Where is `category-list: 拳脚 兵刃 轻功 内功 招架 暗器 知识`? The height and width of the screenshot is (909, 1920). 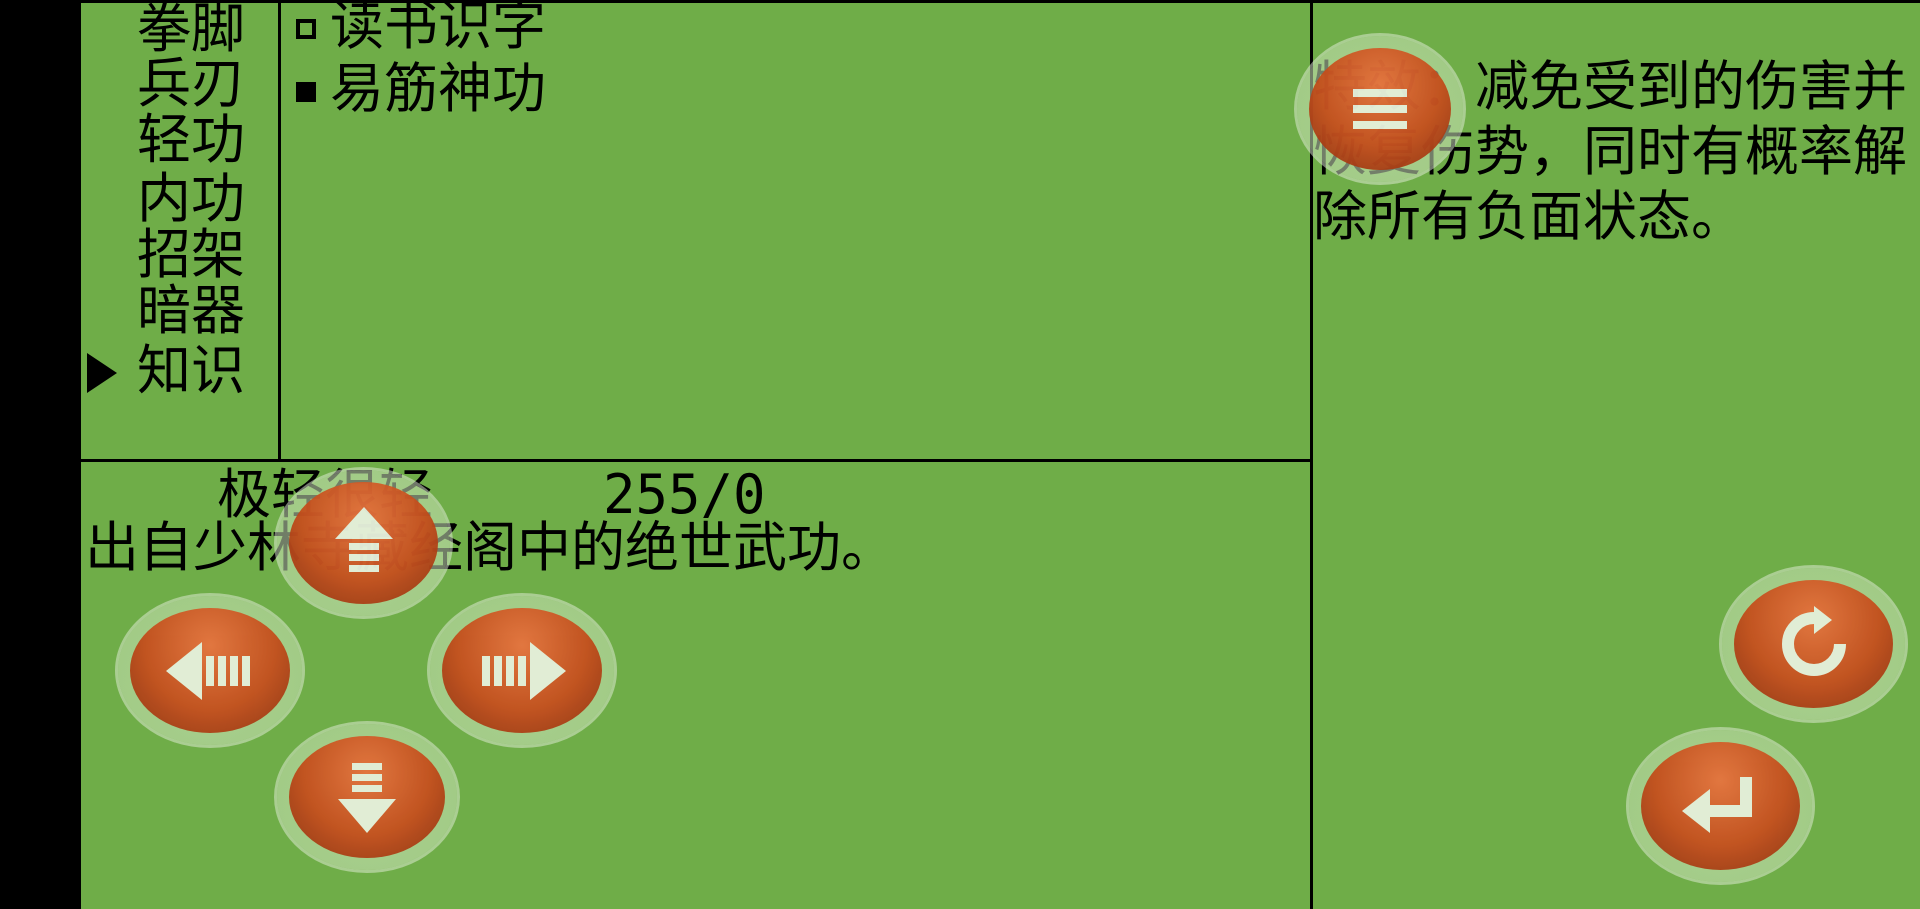 category-list: 拳脚 兵刃 轻功 内功 招架 暗器 知识 is located at coordinates (179, 230).